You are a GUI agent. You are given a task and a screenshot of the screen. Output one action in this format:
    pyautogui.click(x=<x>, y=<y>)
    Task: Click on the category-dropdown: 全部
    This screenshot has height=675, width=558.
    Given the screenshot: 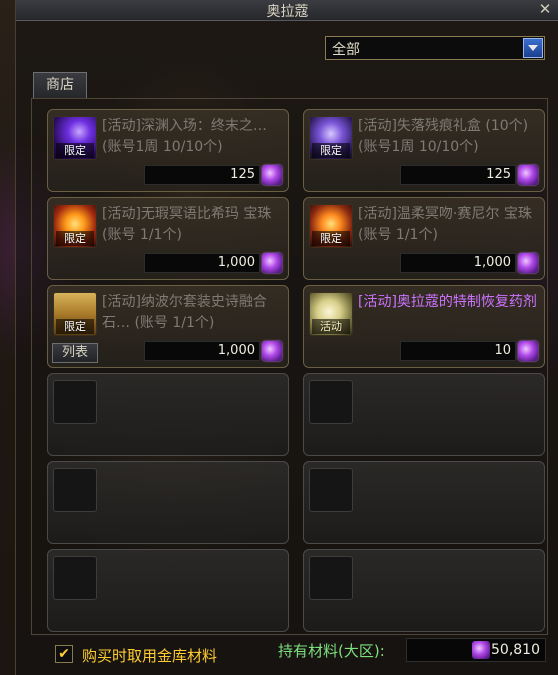 What is the action you would take?
    pyautogui.click(x=435, y=48)
    